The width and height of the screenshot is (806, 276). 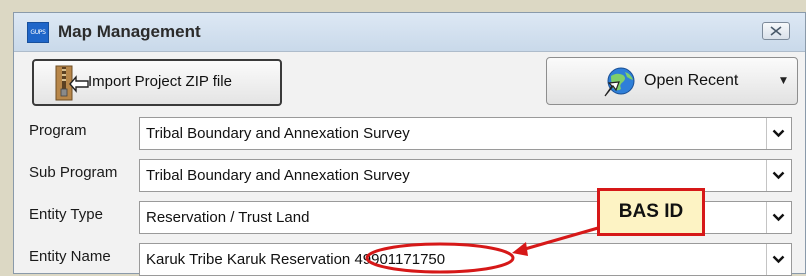 I want to click on sub-program-dropdown-button, so click(x=778, y=175).